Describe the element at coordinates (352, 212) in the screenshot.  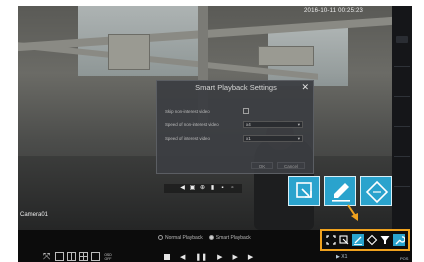
I see `callout-arrow-icon` at that location.